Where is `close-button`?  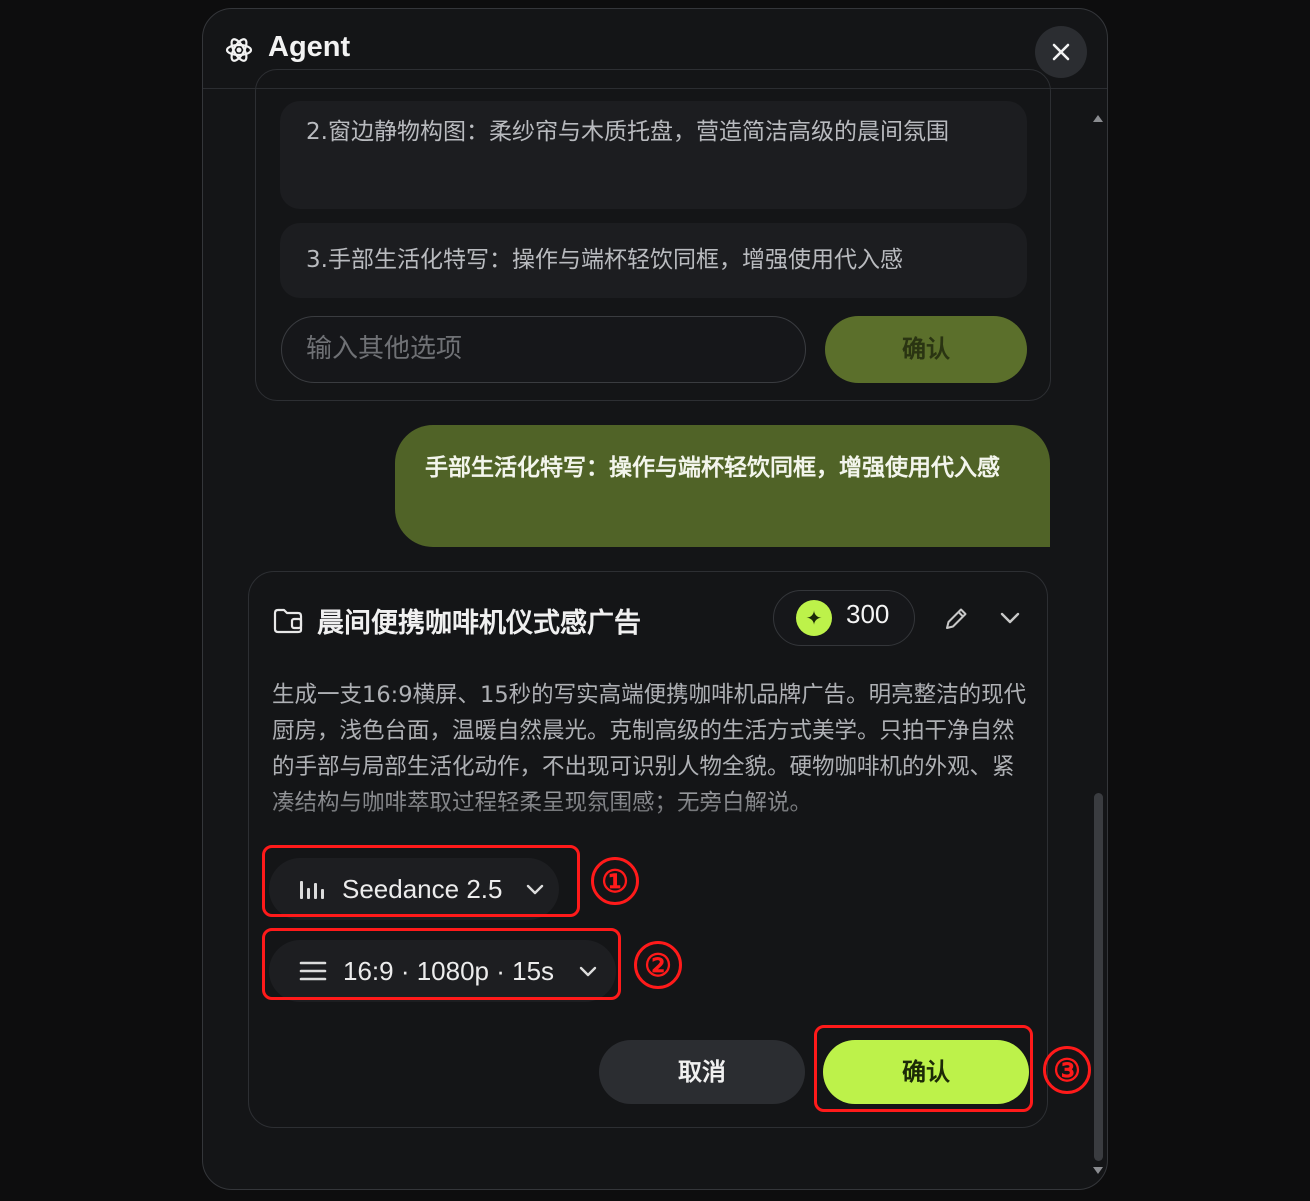 close-button is located at coordinates (1061, 52).